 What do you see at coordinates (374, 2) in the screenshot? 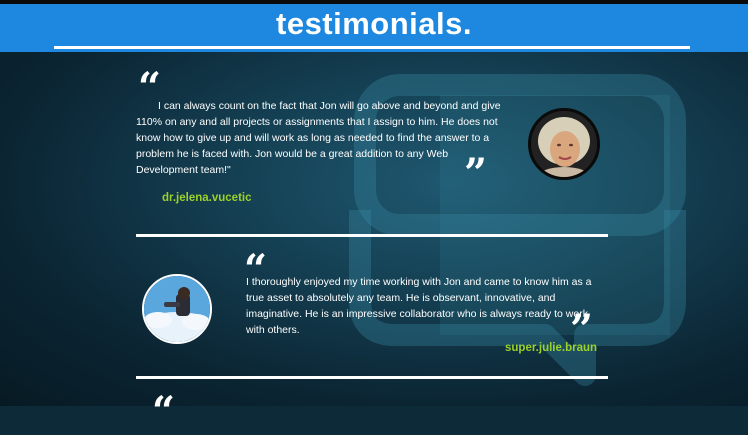
I see `top-strip` at bounding box center [374, 2].